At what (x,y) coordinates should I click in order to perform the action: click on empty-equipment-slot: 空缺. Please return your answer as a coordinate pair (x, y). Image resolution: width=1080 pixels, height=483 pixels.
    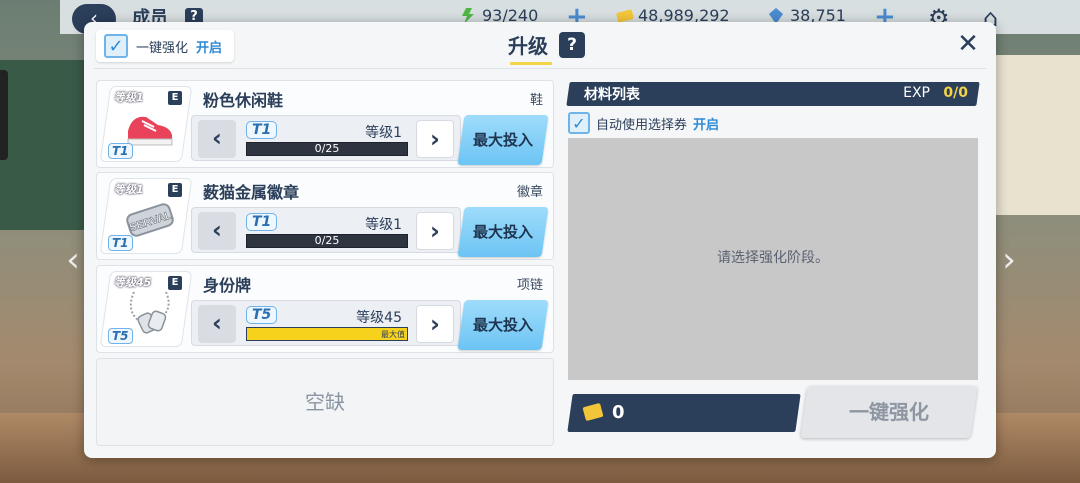
    Looking at the image, I should click on (325, 402).